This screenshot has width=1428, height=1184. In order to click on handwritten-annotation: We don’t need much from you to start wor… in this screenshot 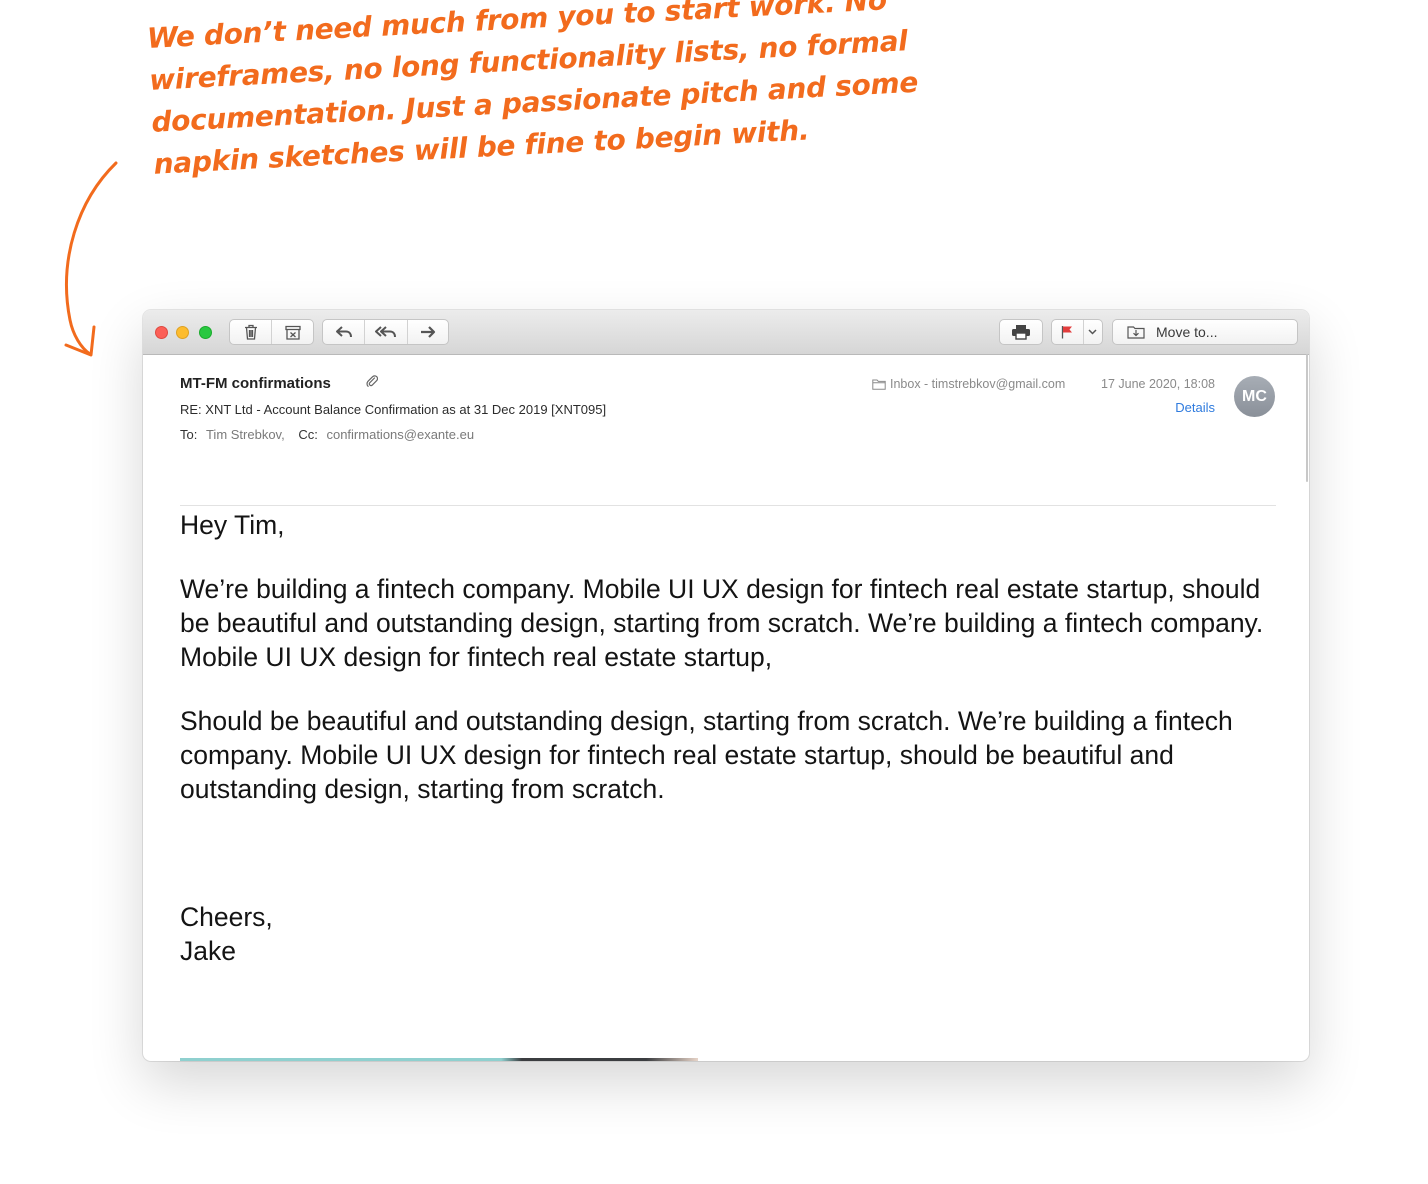, I will do `click(532, 90)`.